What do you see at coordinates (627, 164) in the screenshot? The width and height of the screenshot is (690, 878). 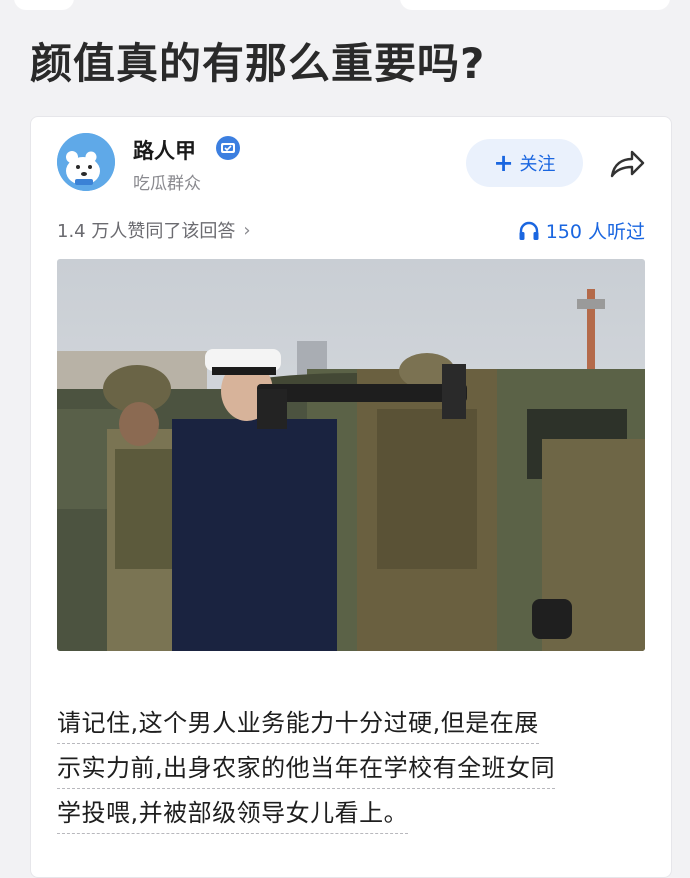 I see `share-arrow-icon` at bounding box center [627, 164].